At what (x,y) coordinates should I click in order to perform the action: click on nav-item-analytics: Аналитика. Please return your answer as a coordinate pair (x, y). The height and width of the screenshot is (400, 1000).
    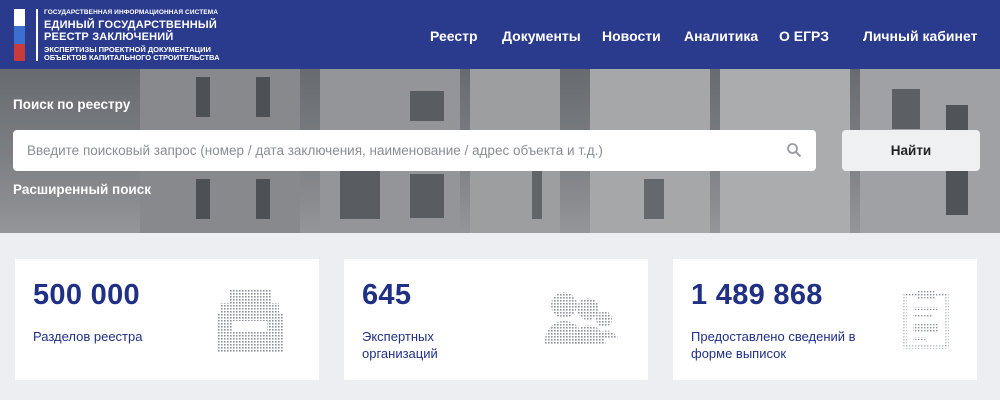
    Looking at the image, I should click on (721, 36).